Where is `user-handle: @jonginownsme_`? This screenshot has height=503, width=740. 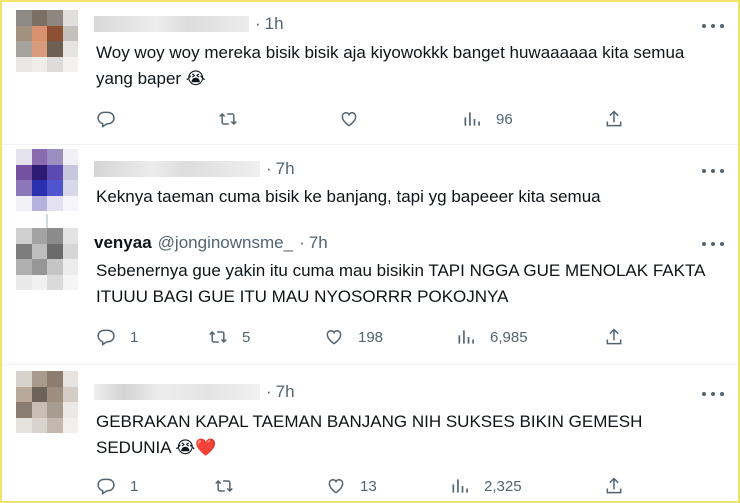
user-handle: @jonginownsme_ is located at coordinates (225, 243).